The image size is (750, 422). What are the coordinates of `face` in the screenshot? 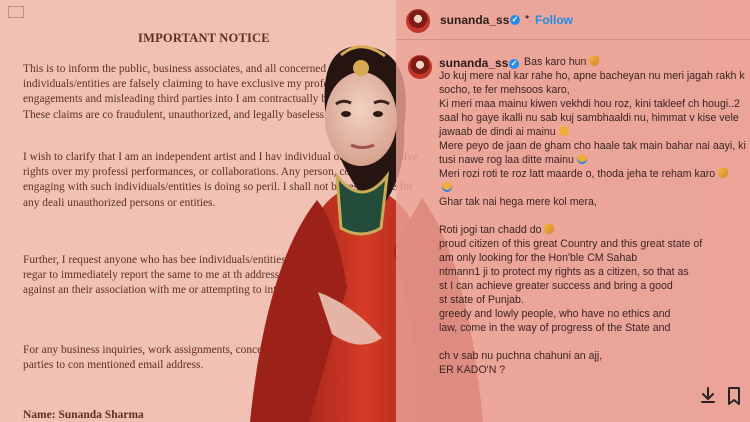 It's located at (361, 119).